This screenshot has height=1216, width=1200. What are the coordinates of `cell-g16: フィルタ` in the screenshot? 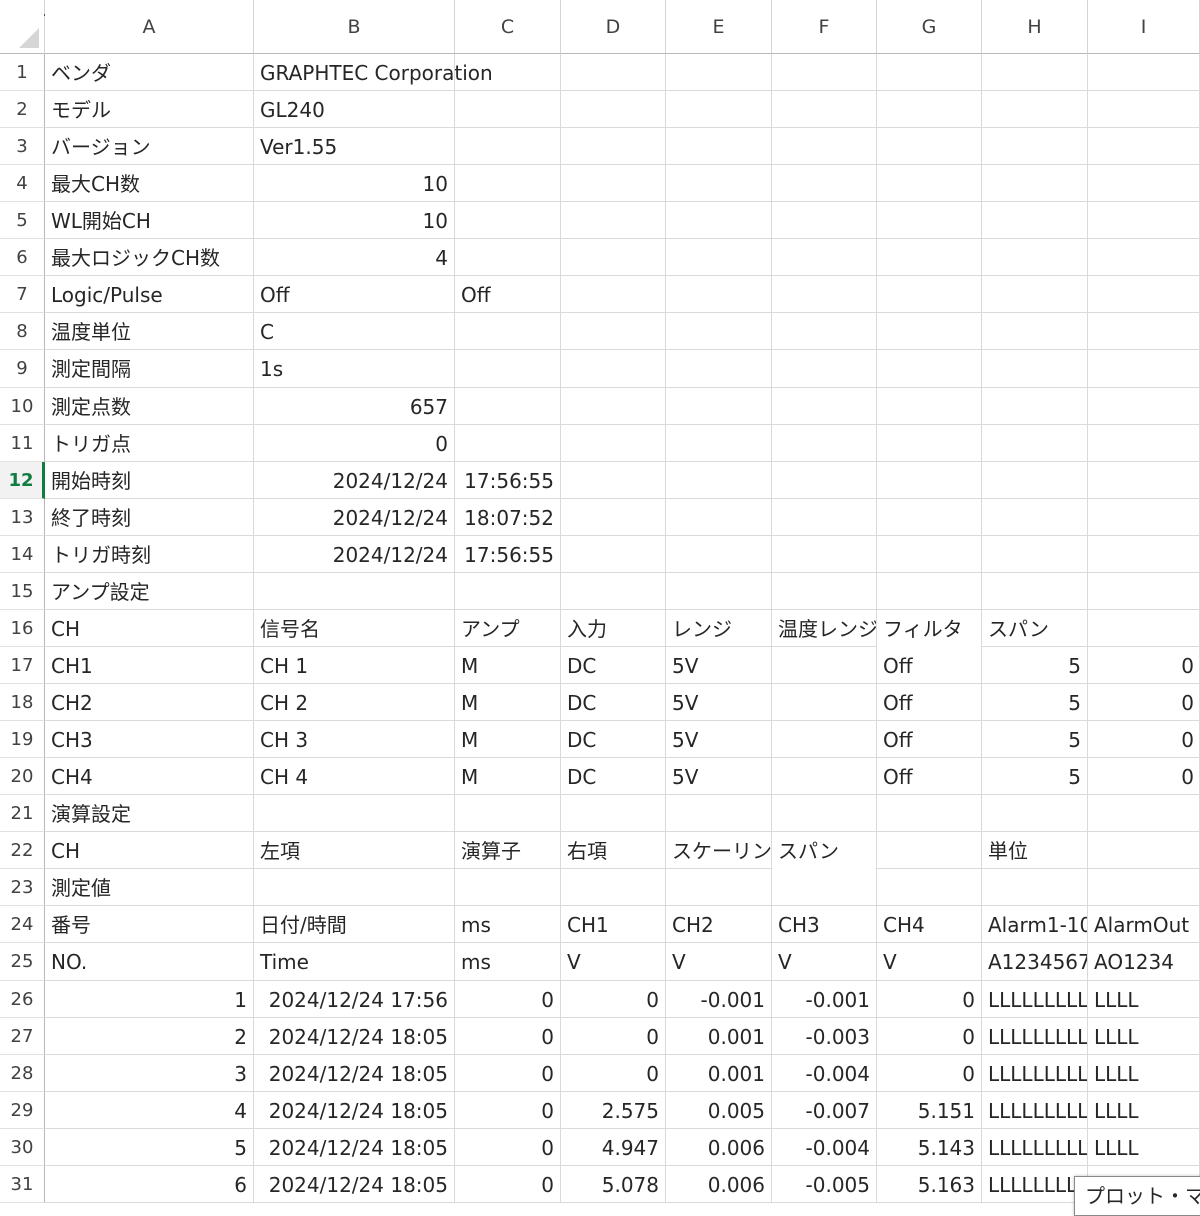 It's located at (929, 629).